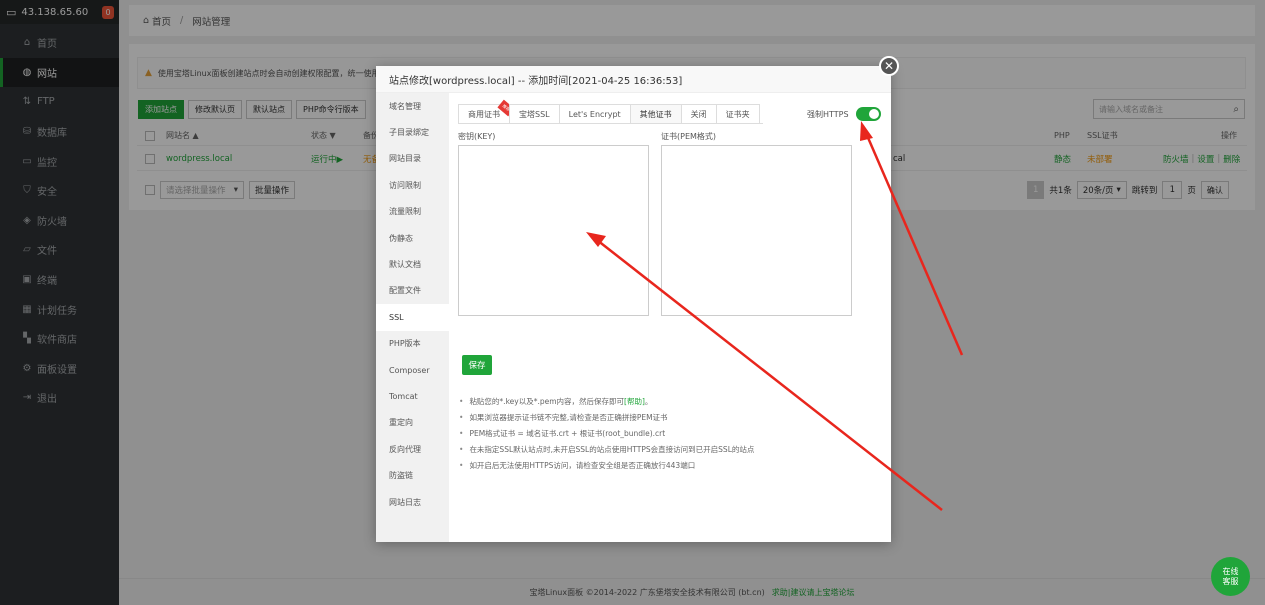 This screenshot has height=605, width=1265. I want to click on ssl-tab: 其他证书, so click(655, 114).